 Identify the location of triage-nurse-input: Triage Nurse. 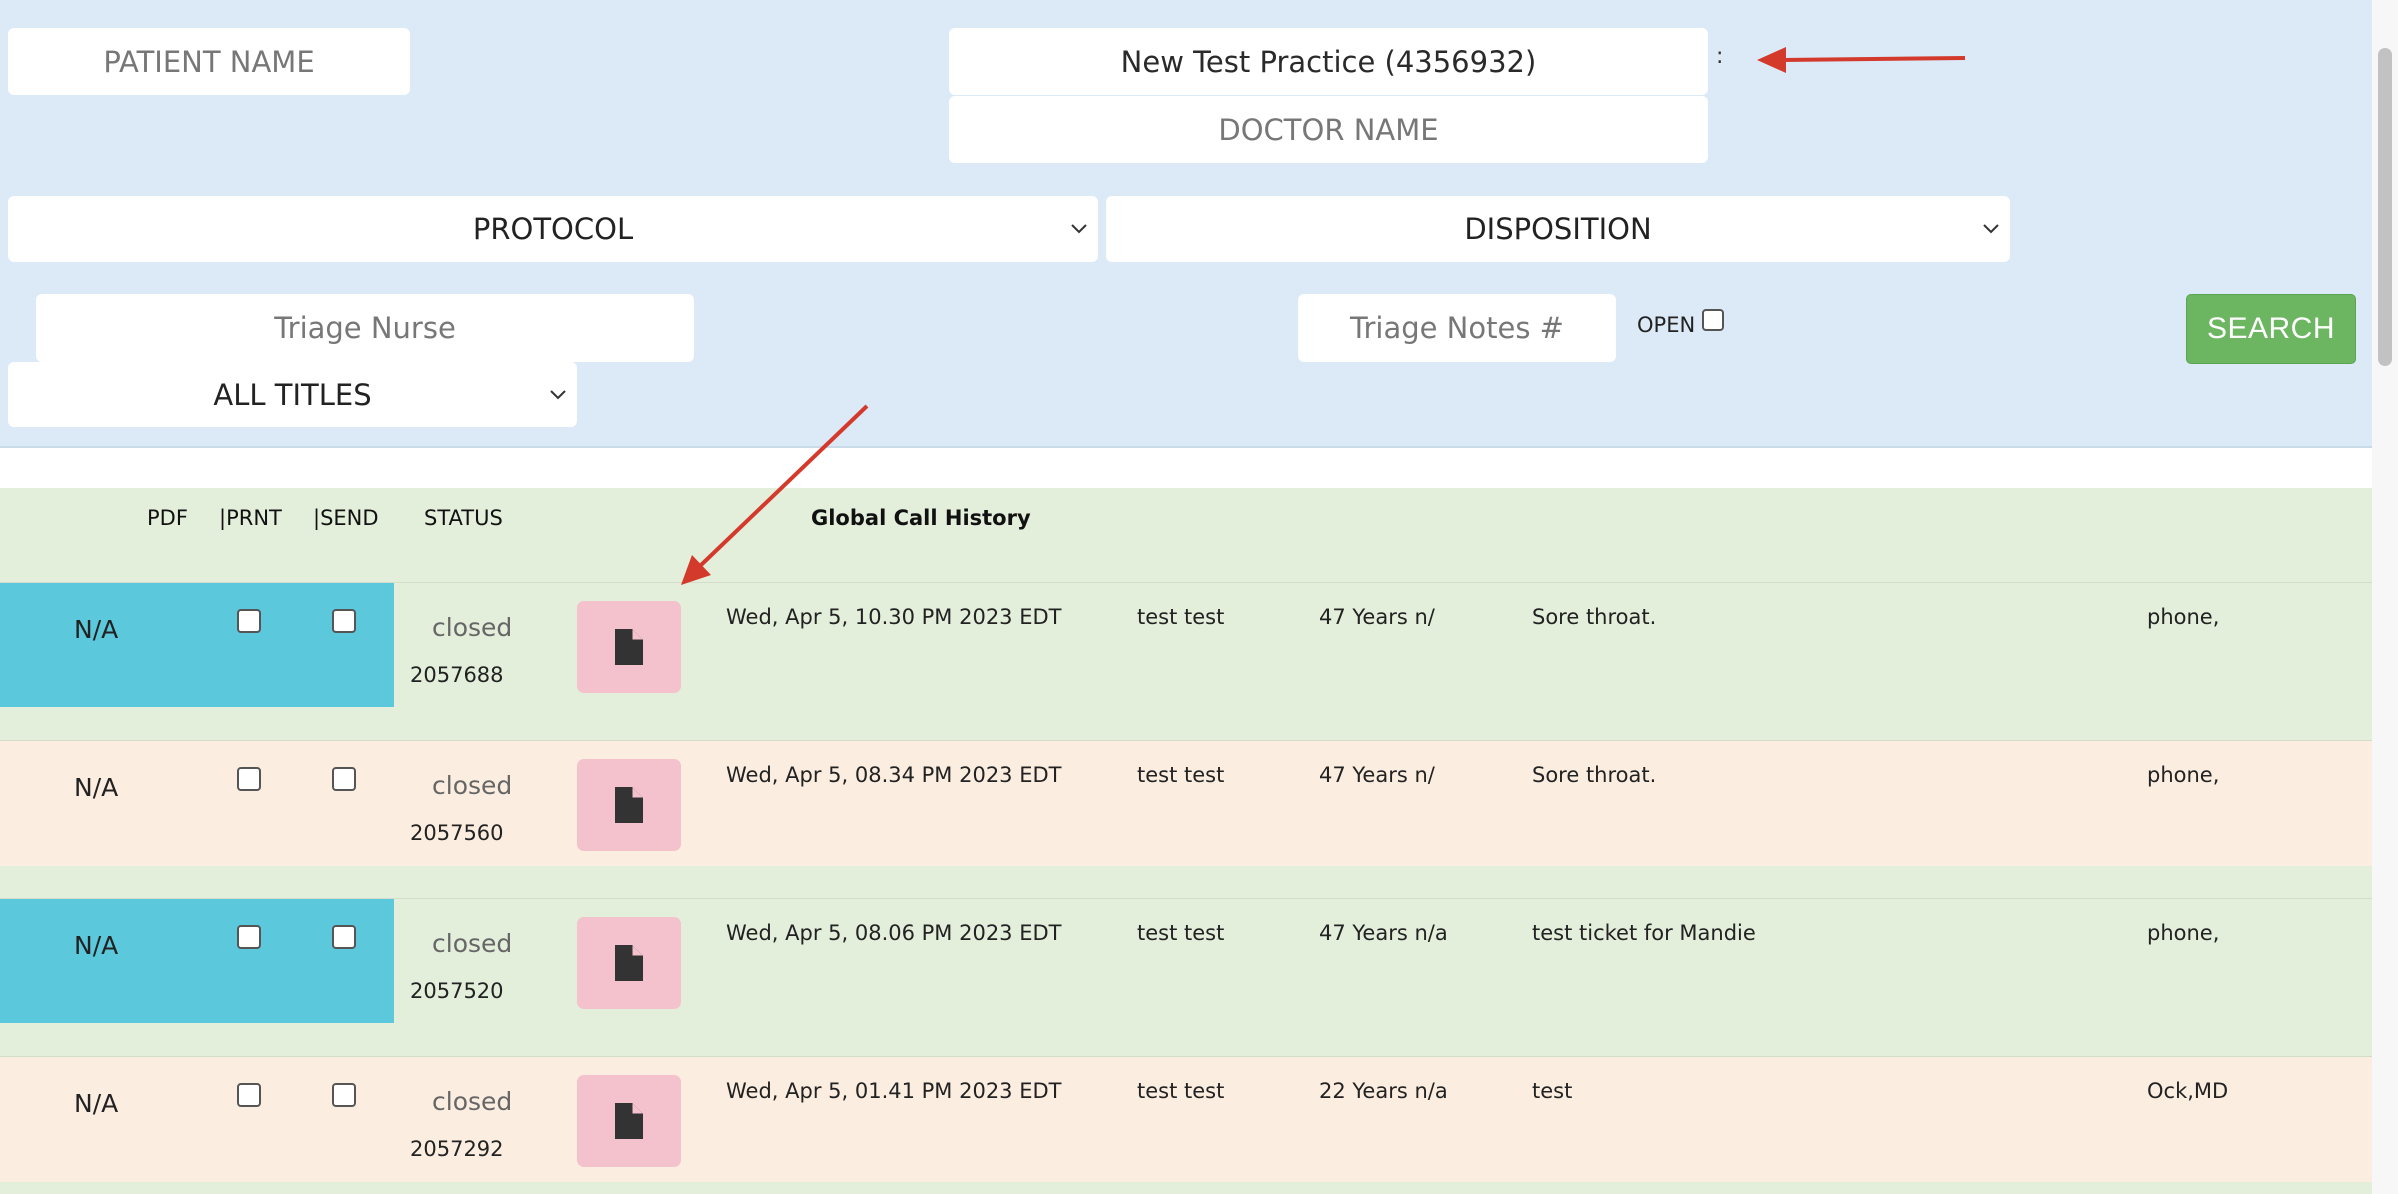
(365, 328).